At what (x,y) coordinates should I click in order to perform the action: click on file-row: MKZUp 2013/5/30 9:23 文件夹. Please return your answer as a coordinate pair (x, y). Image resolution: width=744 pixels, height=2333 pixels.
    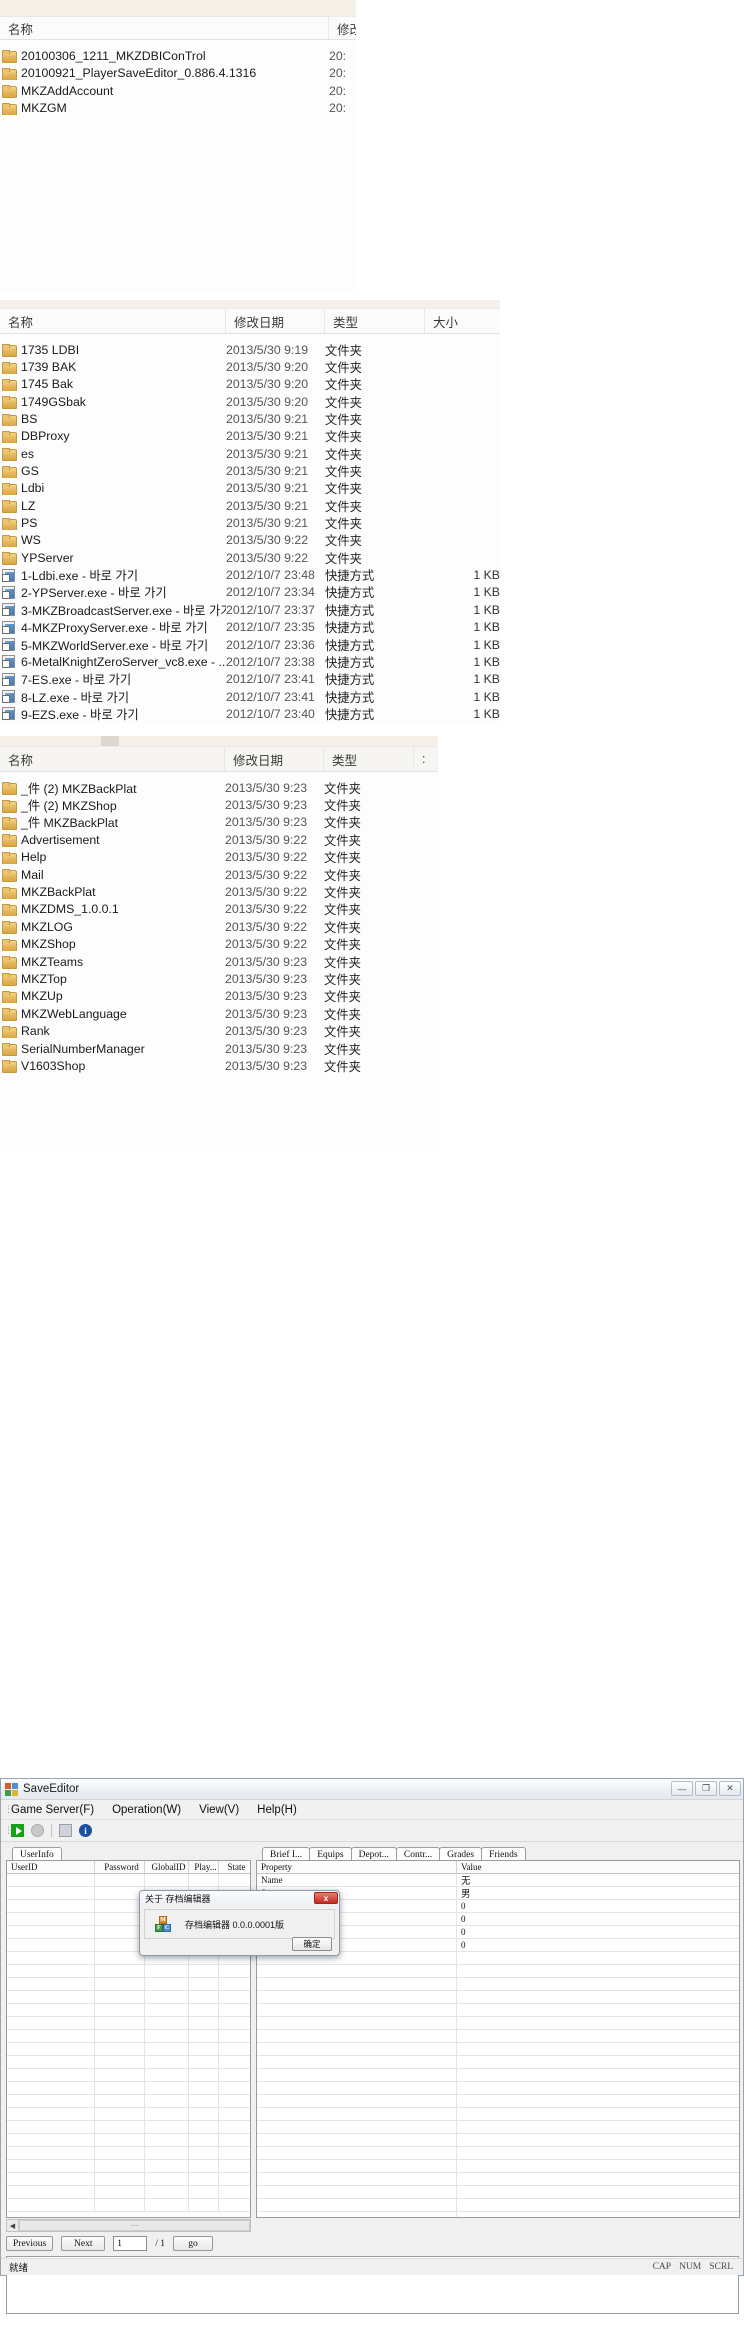
    Looking at the image, I should click on (219, 996).